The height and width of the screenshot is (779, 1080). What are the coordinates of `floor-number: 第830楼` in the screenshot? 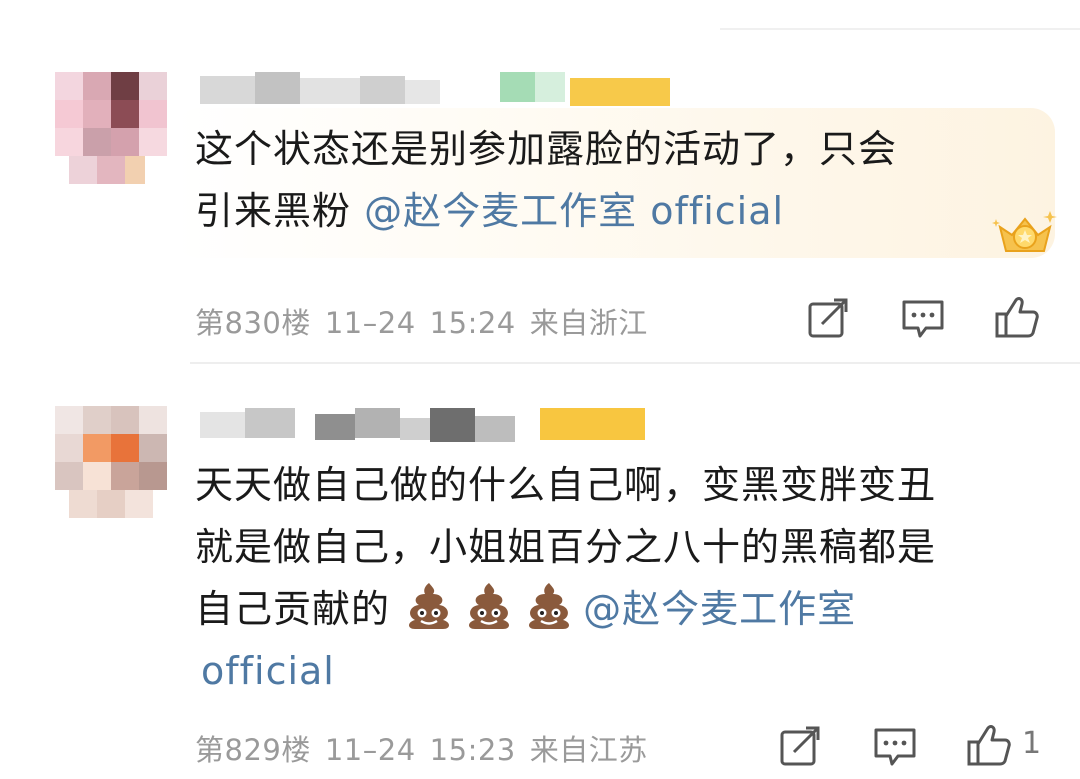 It's located at (253, 323).